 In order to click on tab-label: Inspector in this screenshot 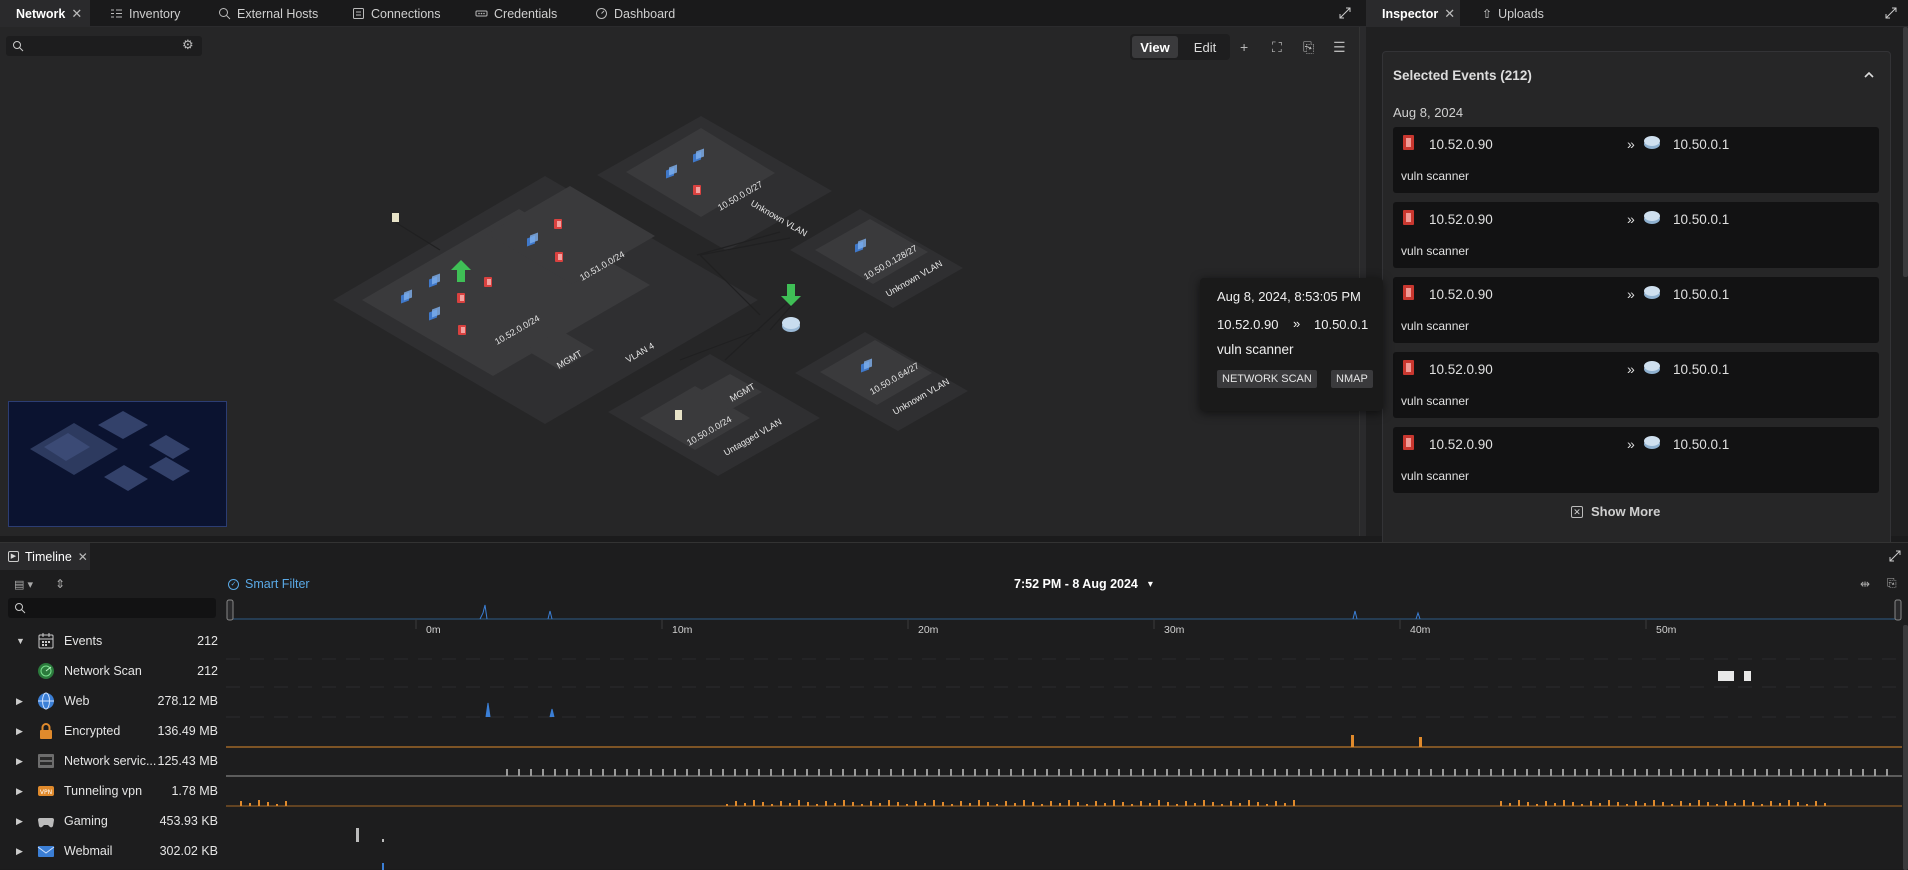, I will do `click(1410, 13)`.